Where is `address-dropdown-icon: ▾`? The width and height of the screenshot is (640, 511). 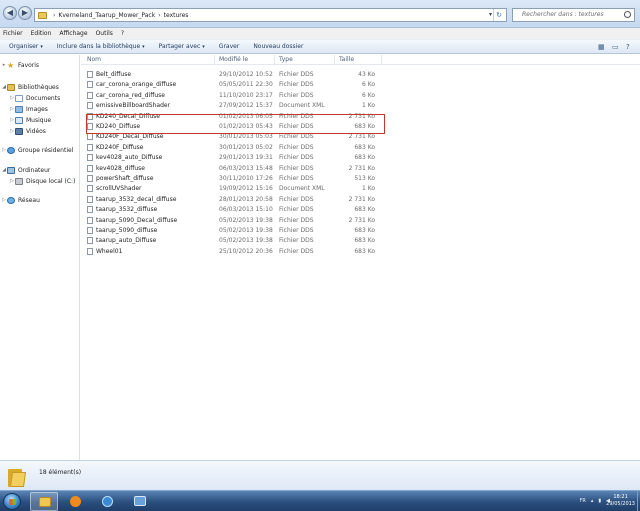 address-dropdown-icon: ▾ is located at coordinates (490, 15).